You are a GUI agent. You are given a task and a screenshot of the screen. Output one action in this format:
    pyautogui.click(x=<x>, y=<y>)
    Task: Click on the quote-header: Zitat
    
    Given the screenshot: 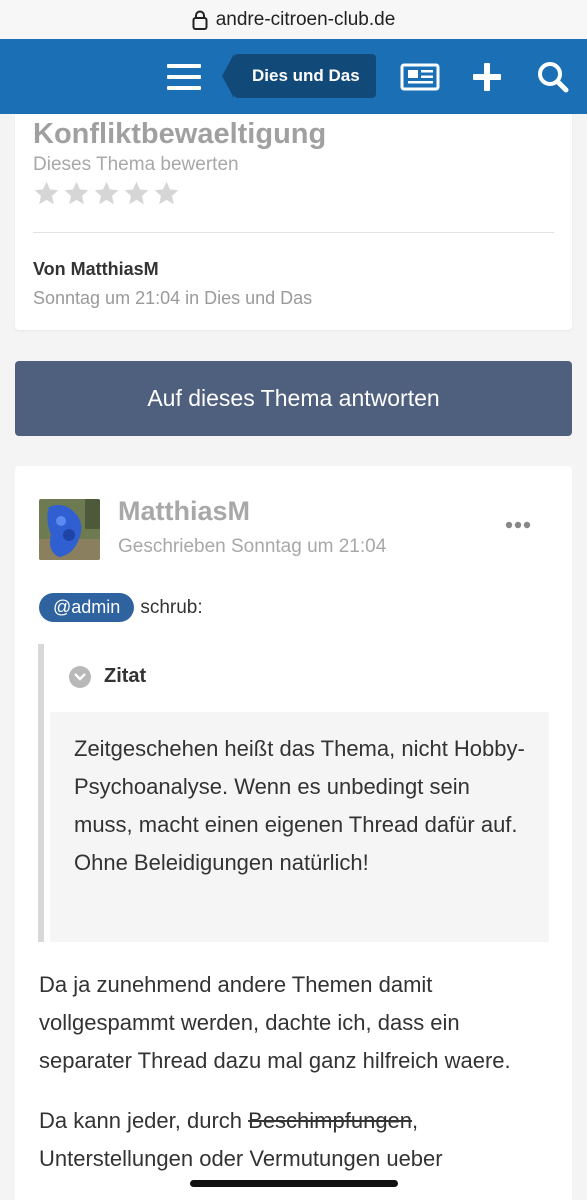 What is the action you would take?
    pyautogui.click(x=107, y=676)
    